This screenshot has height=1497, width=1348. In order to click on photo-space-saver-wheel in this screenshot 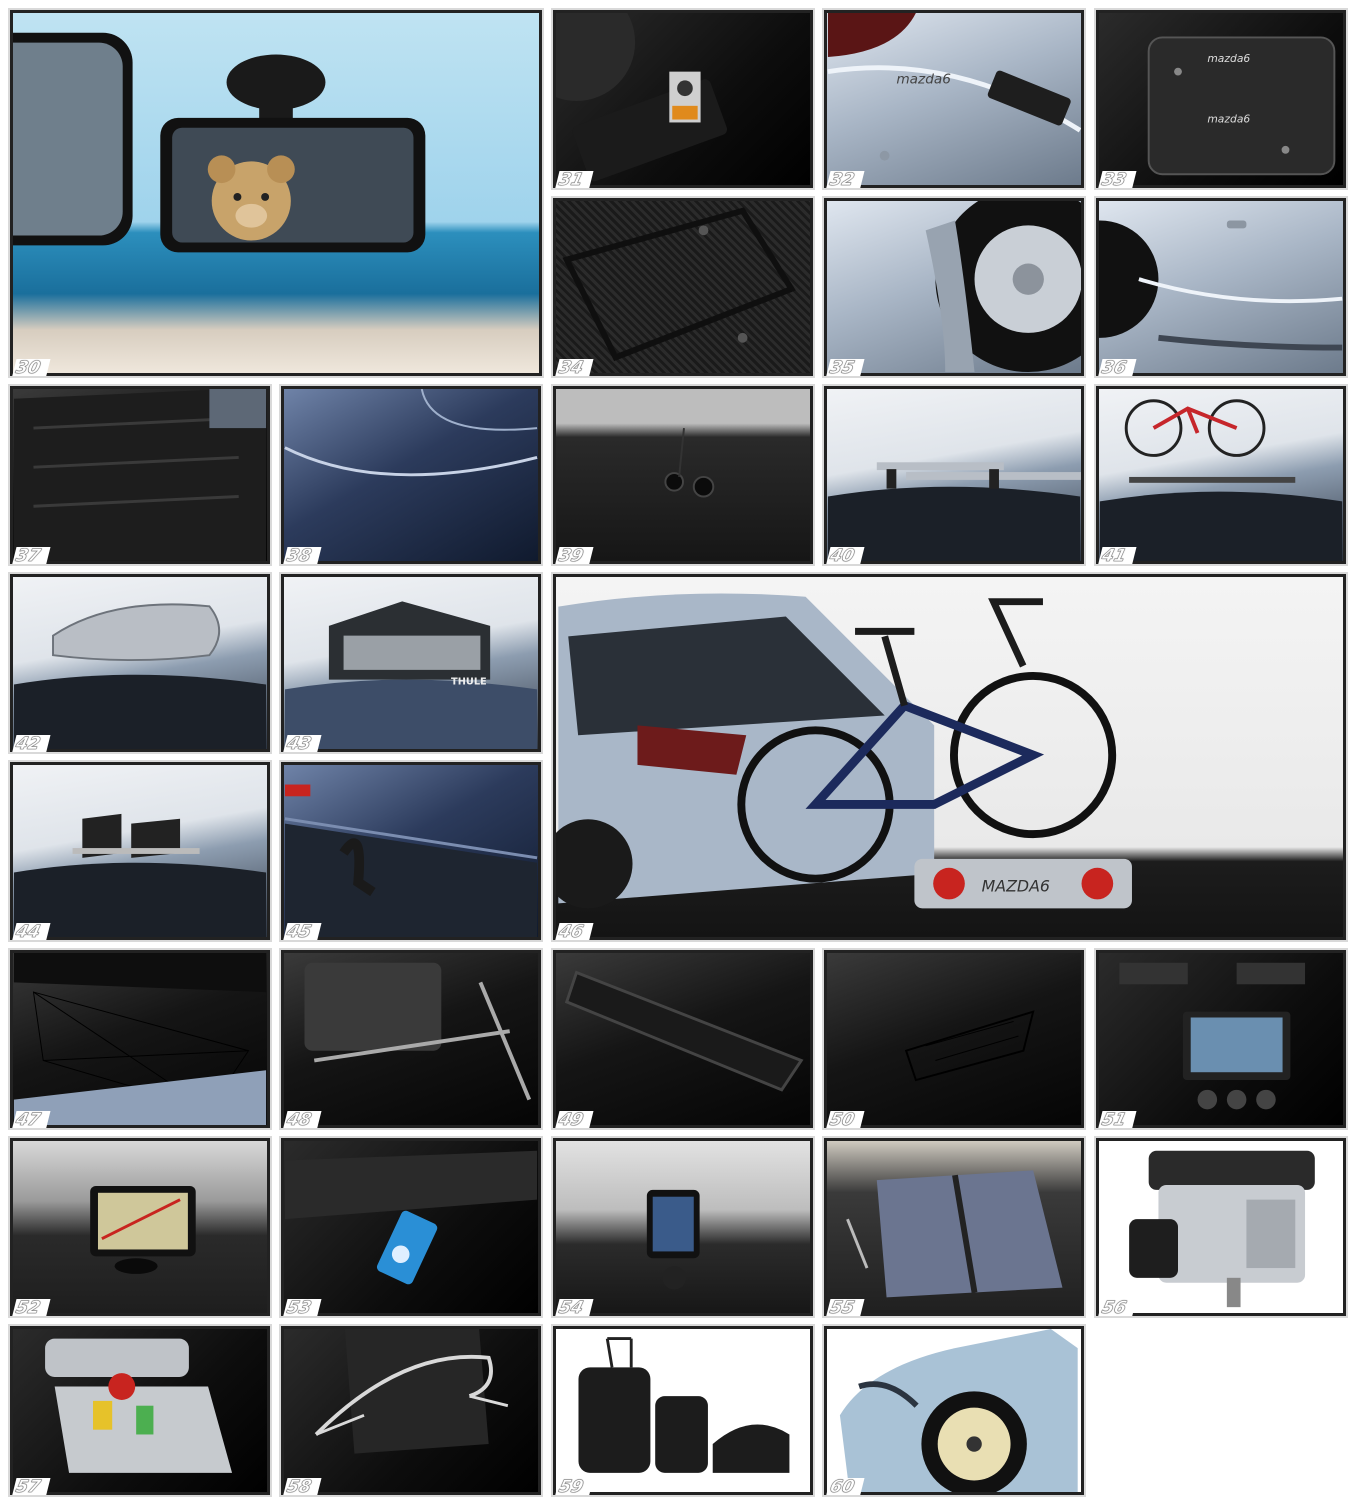, I will do `click(954, 1410)`.